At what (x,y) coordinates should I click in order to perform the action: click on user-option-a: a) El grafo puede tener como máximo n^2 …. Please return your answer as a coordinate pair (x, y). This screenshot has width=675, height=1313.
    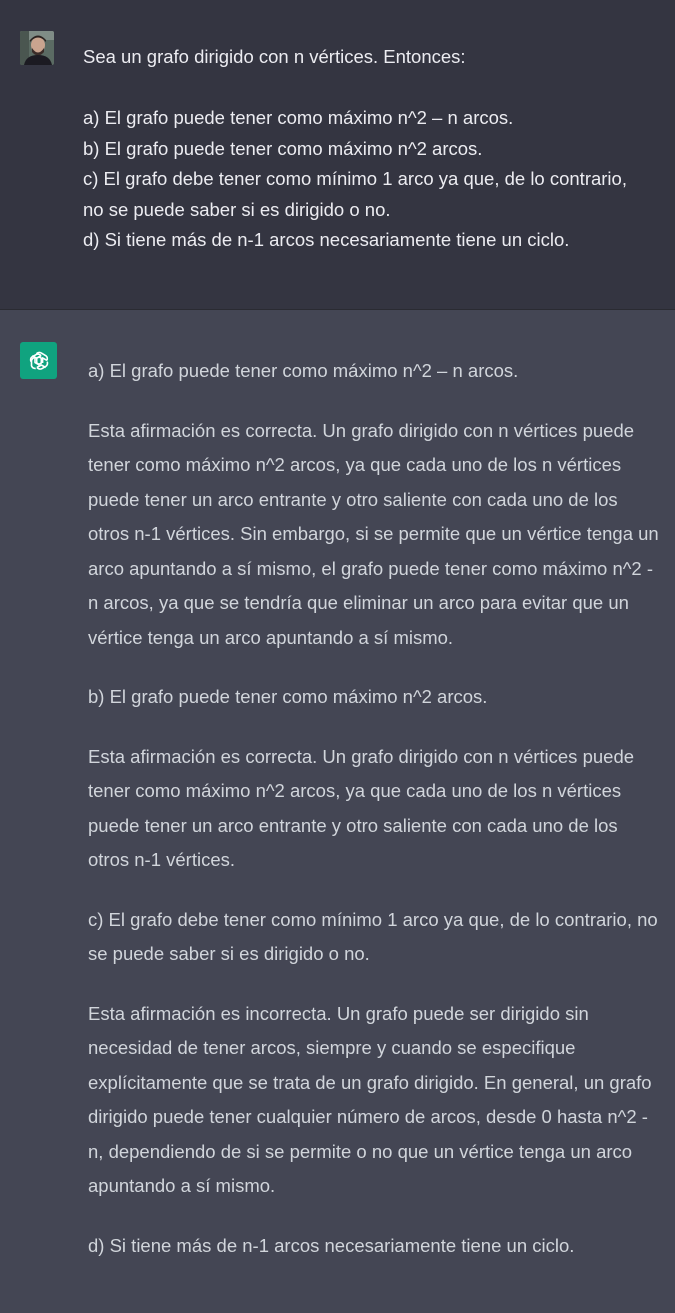
    Looking at the image, I should click on (298, 117).